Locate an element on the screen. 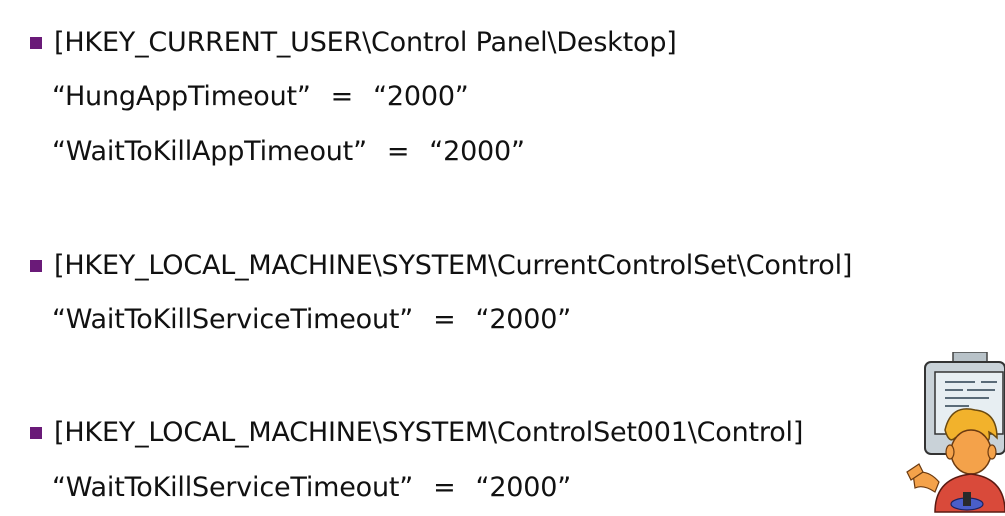 The image size is (1005, 516). person-at-computer-icon is located at coordinates (955, 433).